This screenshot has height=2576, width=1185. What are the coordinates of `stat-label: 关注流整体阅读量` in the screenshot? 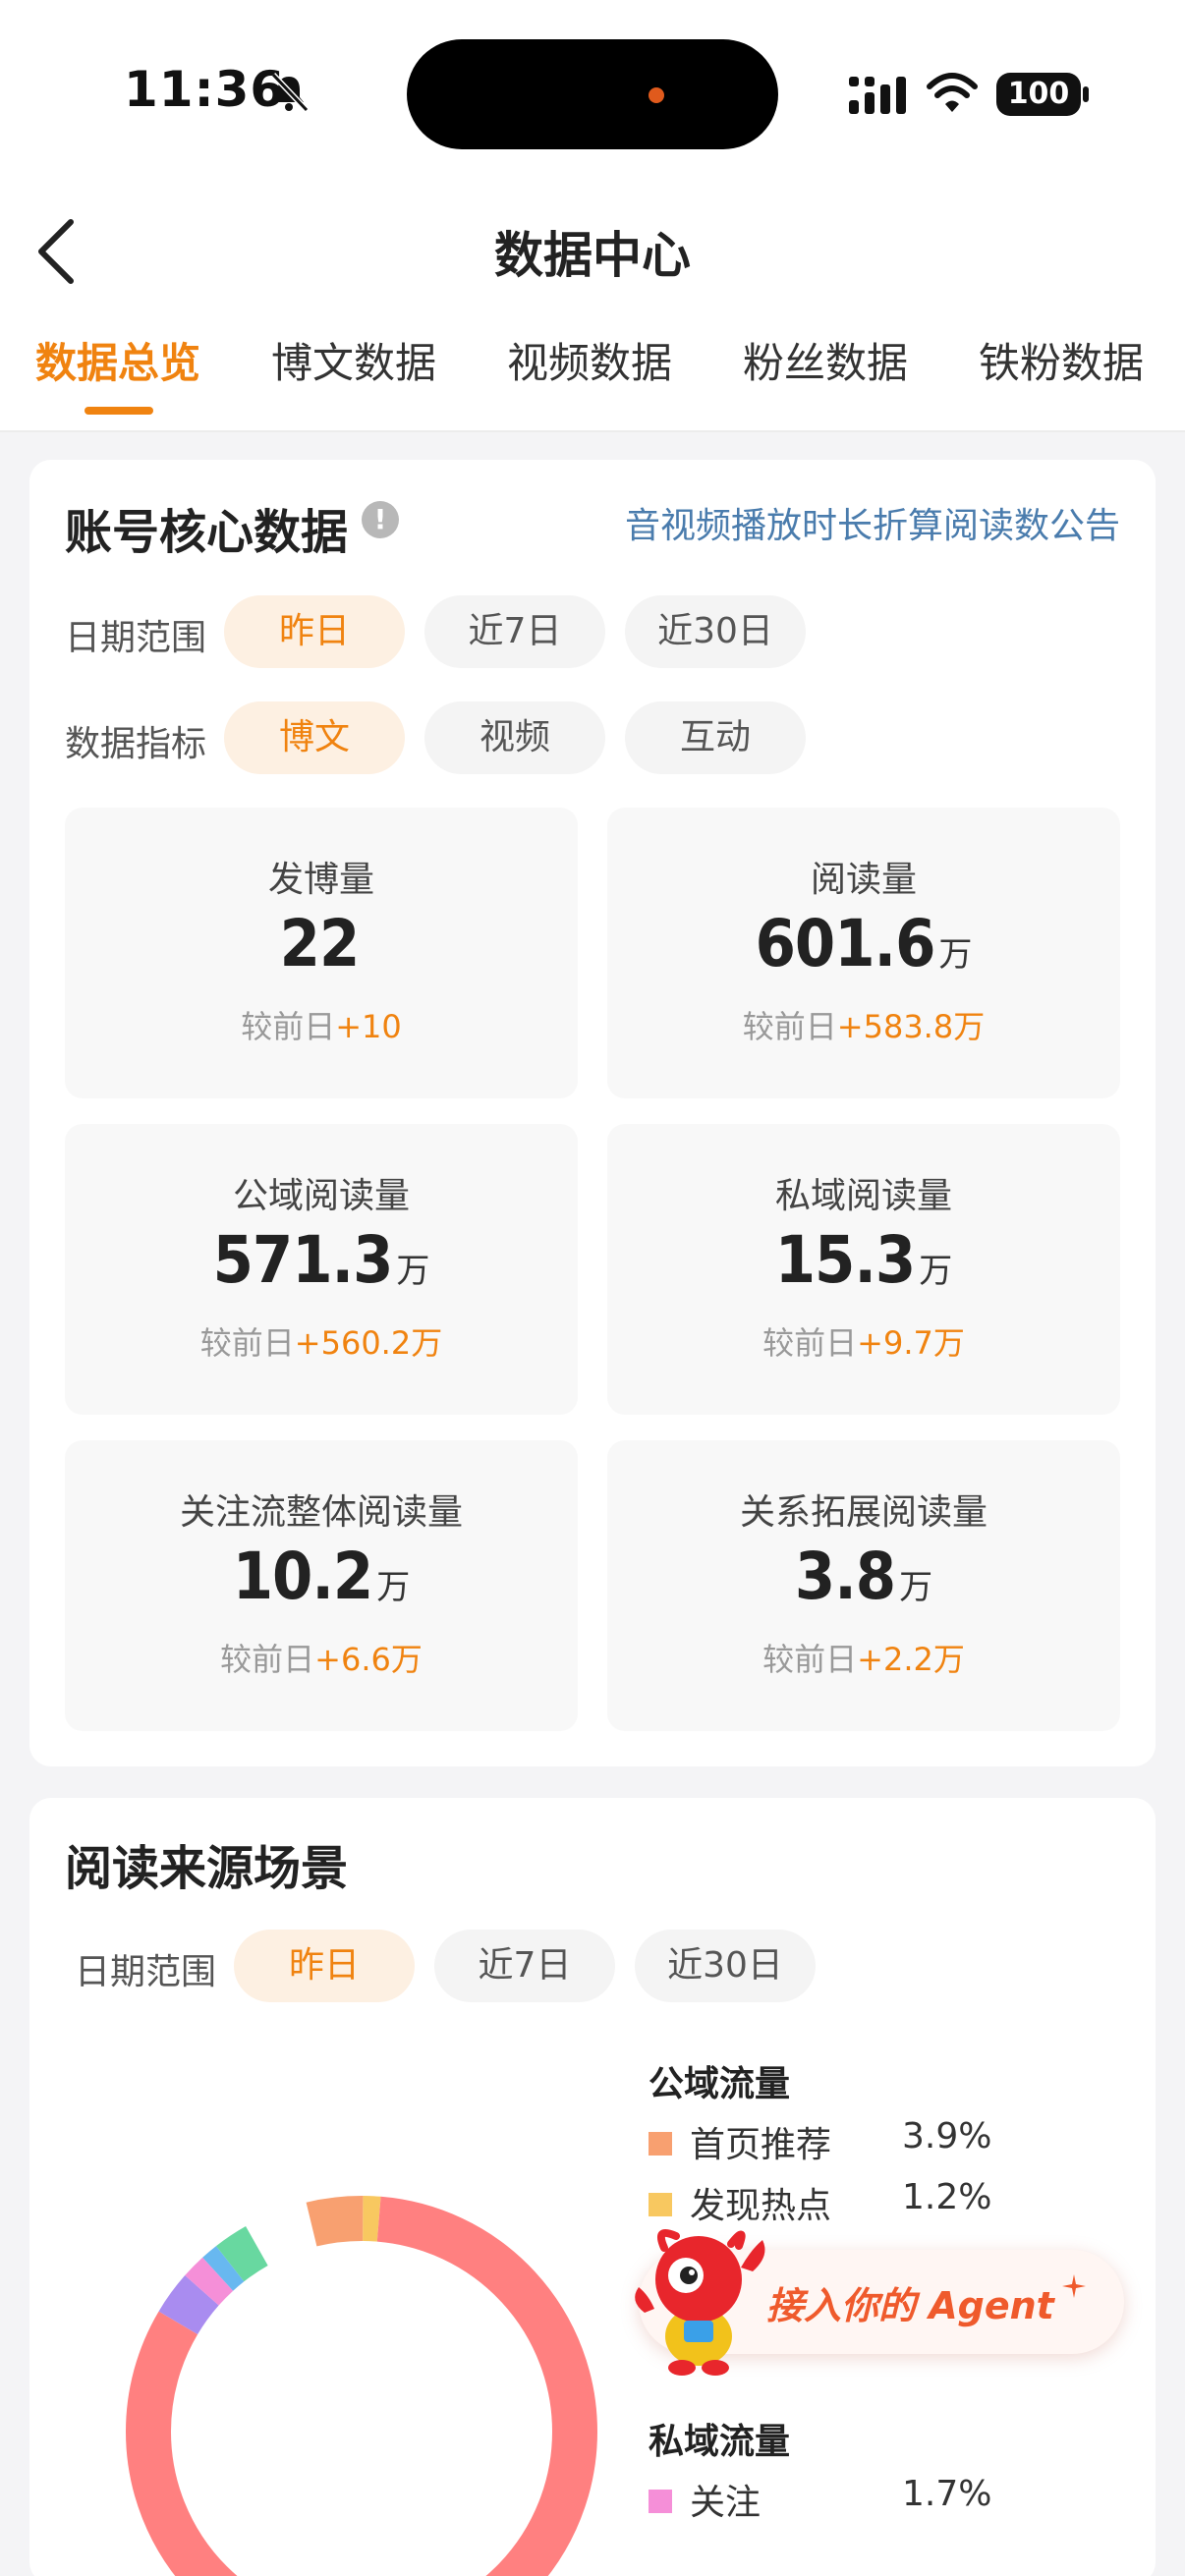 It's located at (321, 1512).